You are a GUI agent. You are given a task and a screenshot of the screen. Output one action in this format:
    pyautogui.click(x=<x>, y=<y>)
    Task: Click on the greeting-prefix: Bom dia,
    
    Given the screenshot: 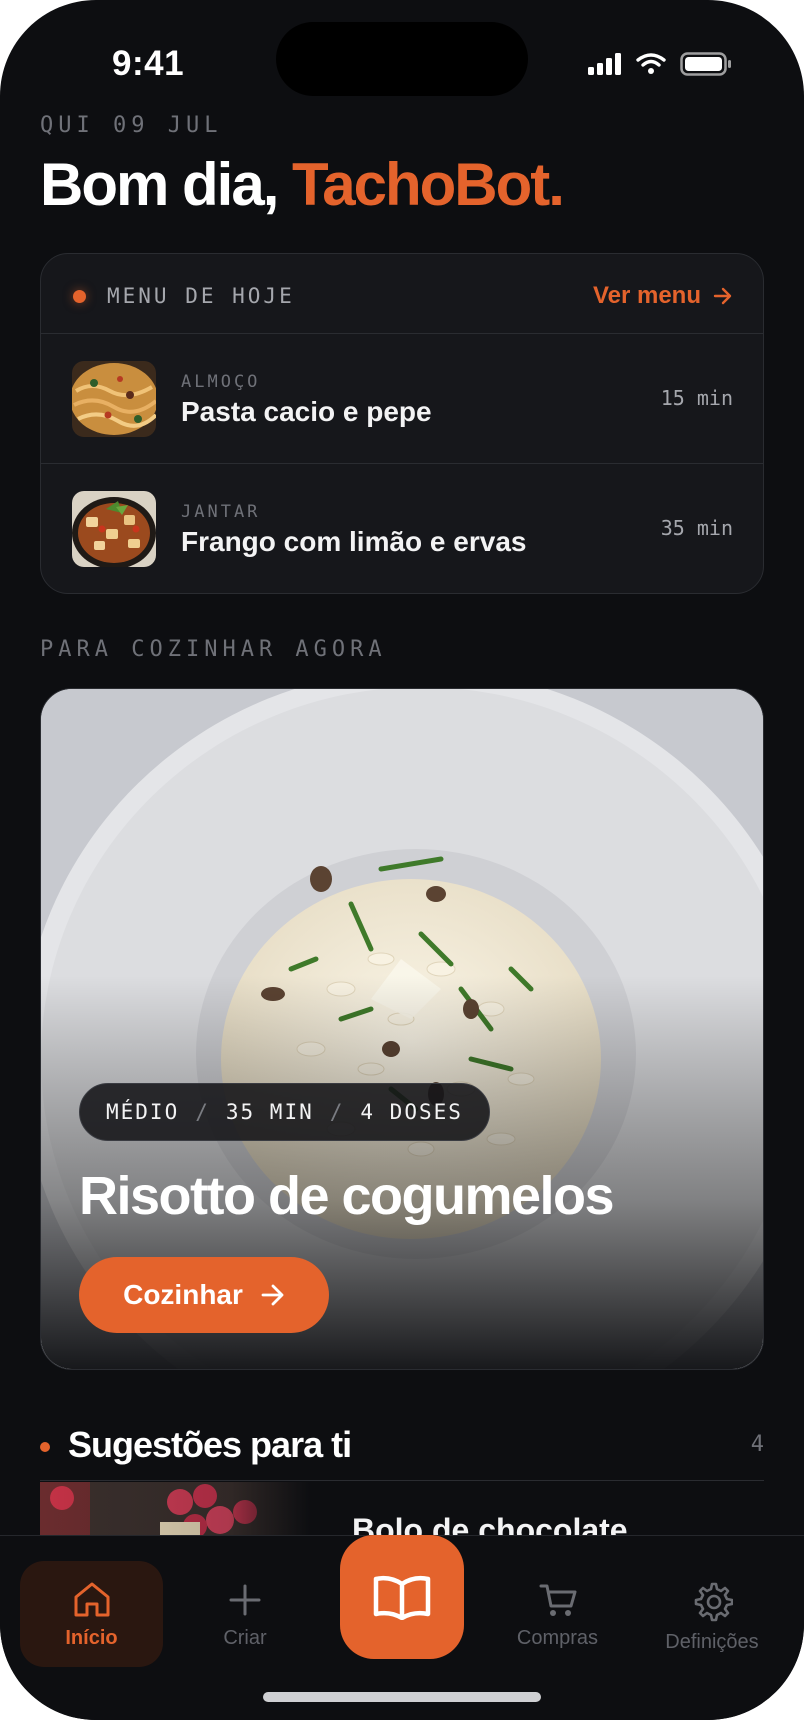 What is the action you would take?
    pyautogui.click(x=166, y=184)
    